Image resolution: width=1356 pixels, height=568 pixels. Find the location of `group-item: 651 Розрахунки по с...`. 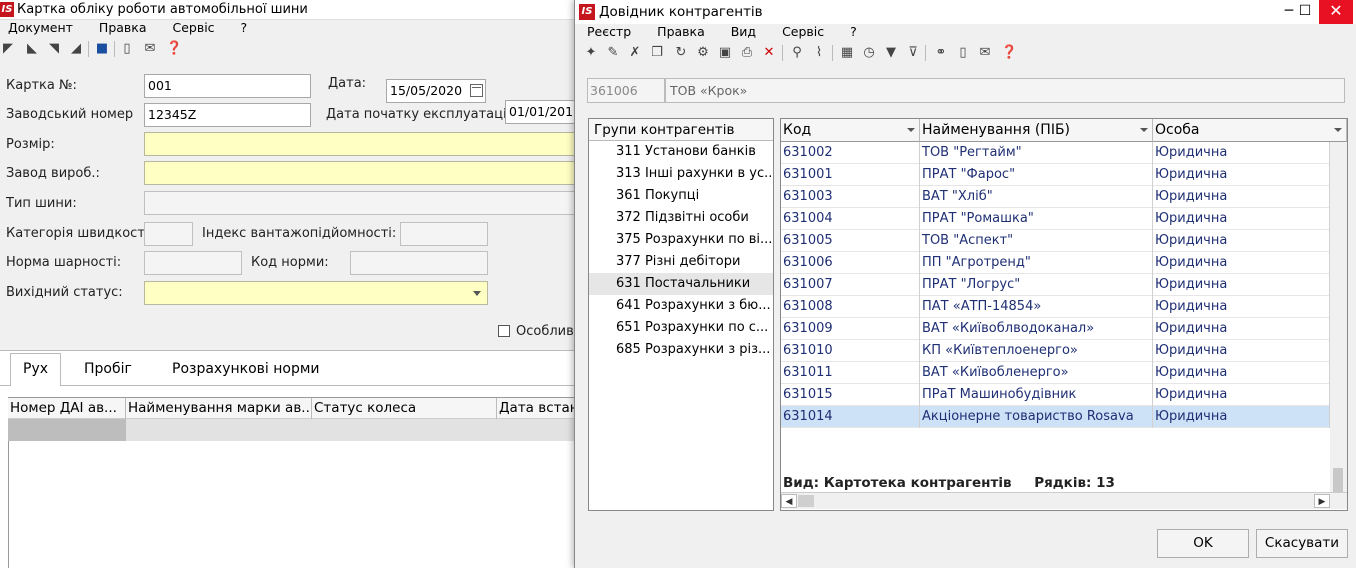

group-item: 651 Розрахунки по с... is located at coordinates (681, 328).